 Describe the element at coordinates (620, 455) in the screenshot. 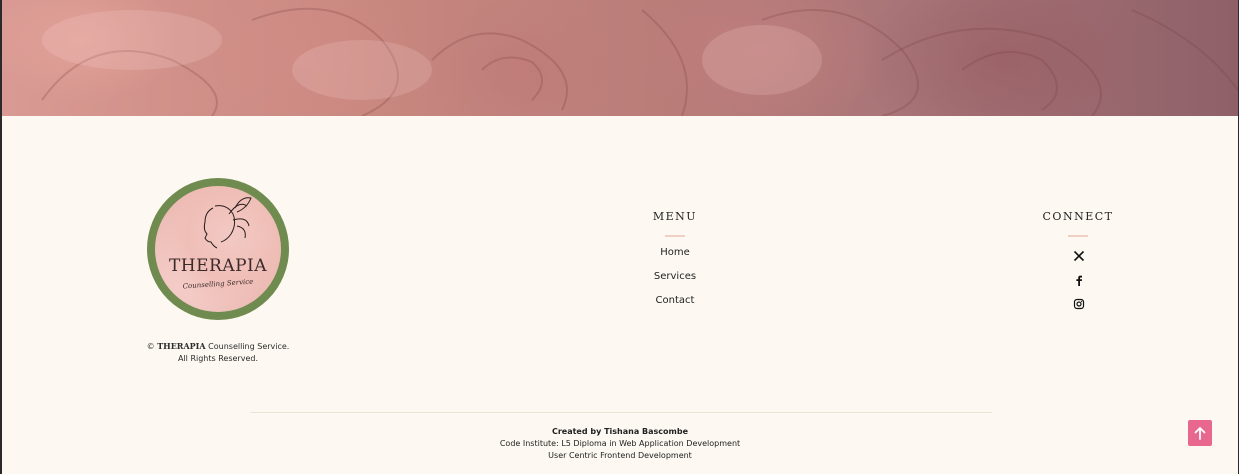

I see `credits-module: User Centric Frontend Development` at that location.